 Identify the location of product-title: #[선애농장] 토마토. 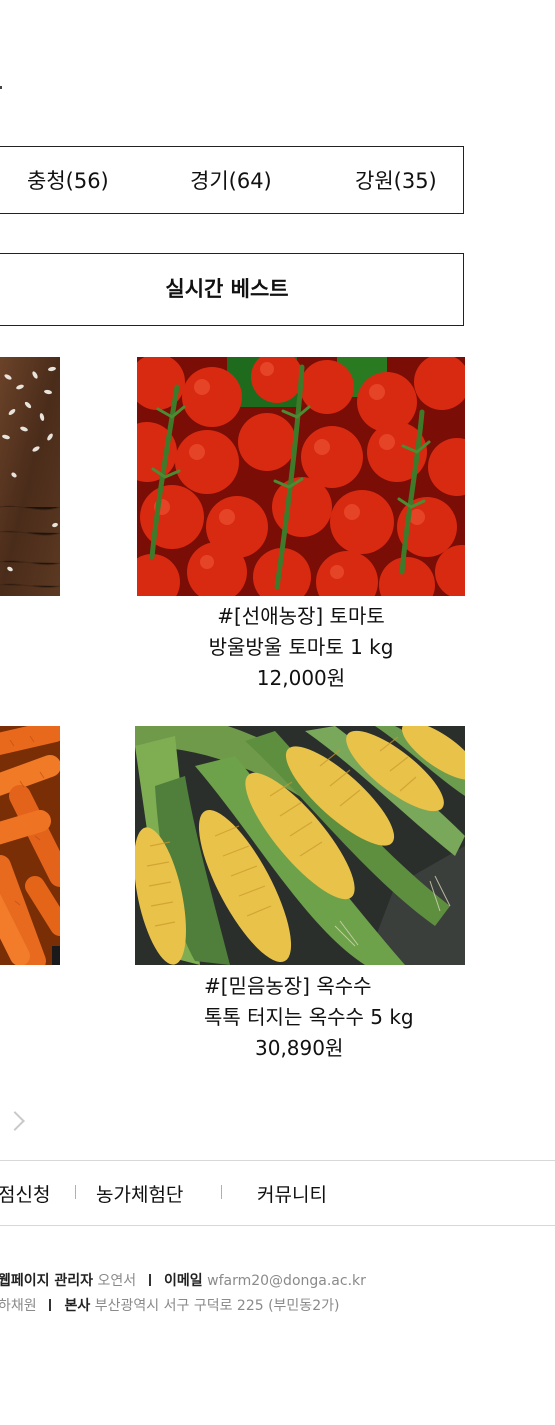
(301, 616).